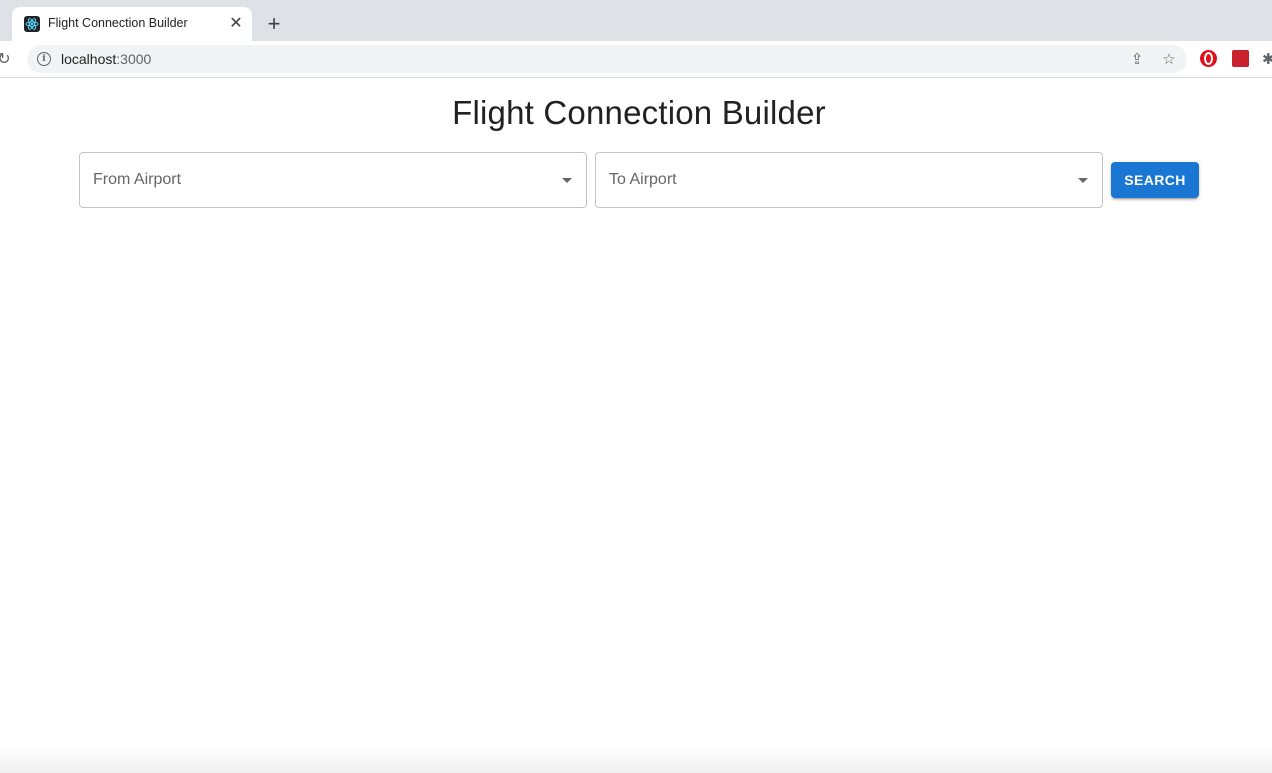 The width and height of the screenshot is (1272, 773). What do you see at coordinates (236, 23) in the screenshot?
I see `close-tab-icon: ✕` at bounding box center [236, 23].